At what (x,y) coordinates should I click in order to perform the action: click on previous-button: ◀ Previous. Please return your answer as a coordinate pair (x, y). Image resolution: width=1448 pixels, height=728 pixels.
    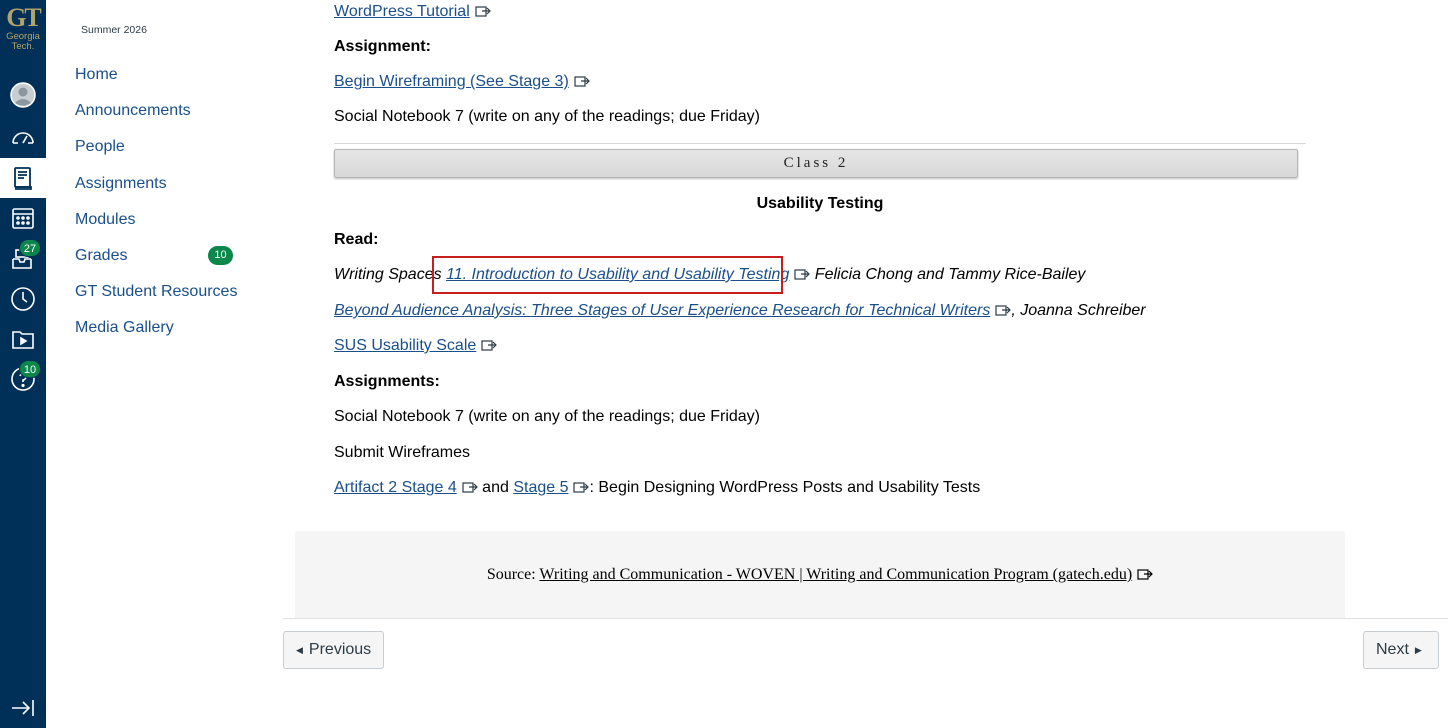
    Looking at the image, I should click on (333, 650).